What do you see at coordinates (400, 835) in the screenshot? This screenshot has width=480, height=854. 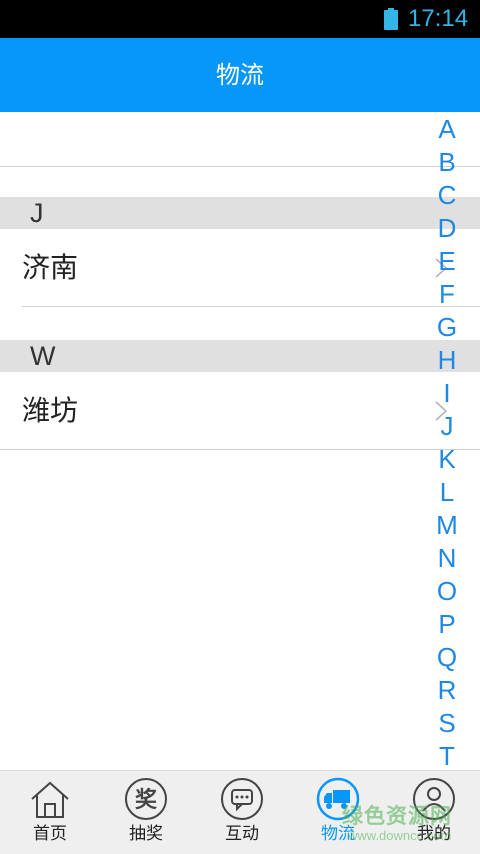 I see `watermark-url: www.downcc.com` at bounding box center [400, 835].